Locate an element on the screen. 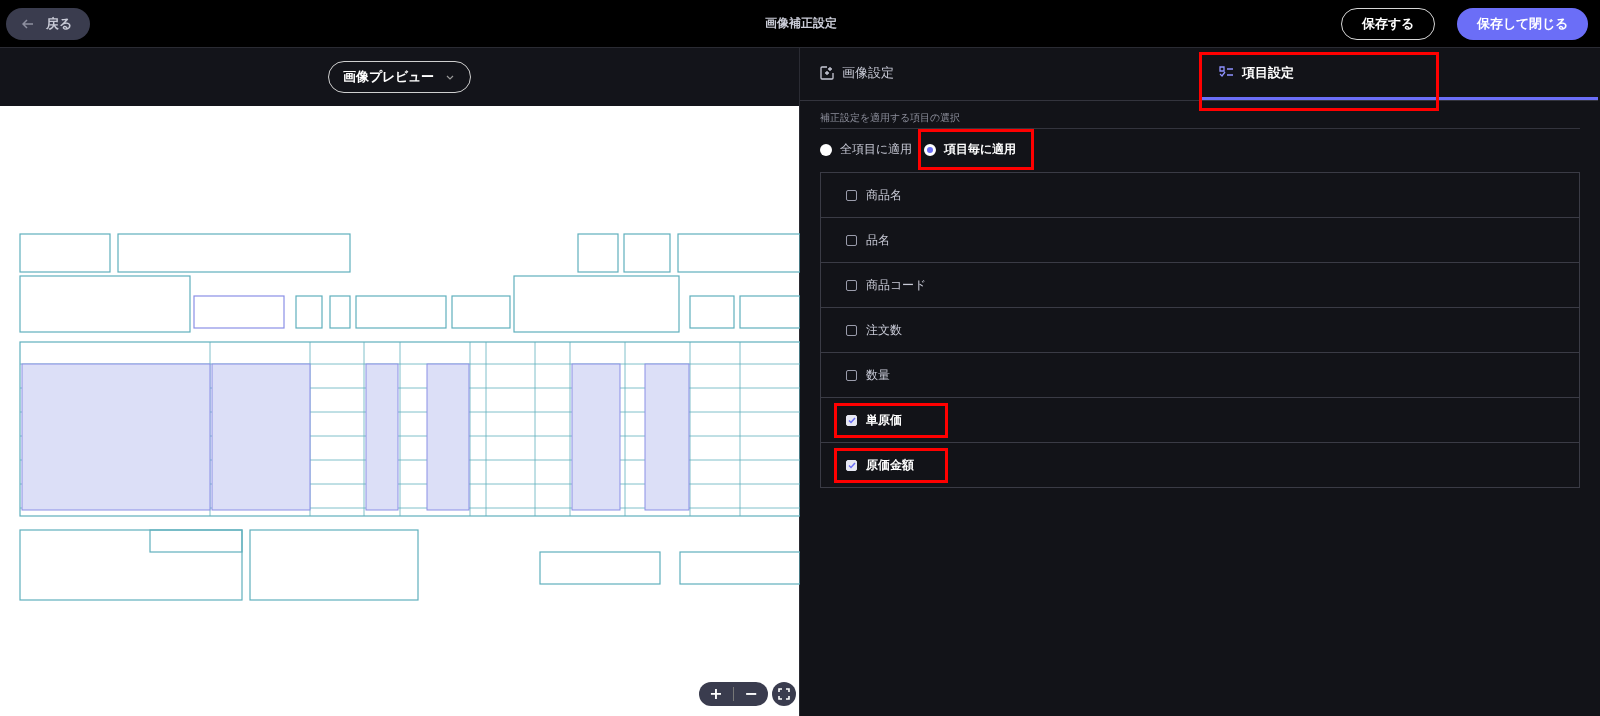 This screenshot has height=716, width=1600. tab: 項目設定 is located at coordinates (1398, 74).